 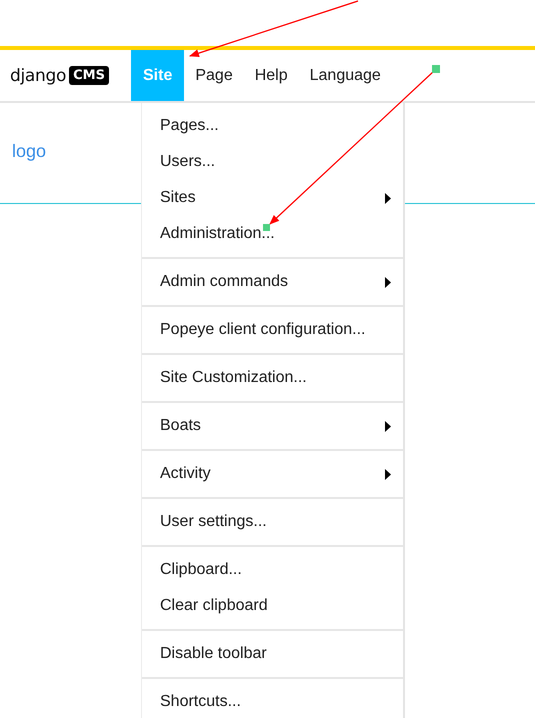 What do you see at coordinates (214, 75) in the screenshot?
I see `menu-item: Page` at bounding box center [214, 75].